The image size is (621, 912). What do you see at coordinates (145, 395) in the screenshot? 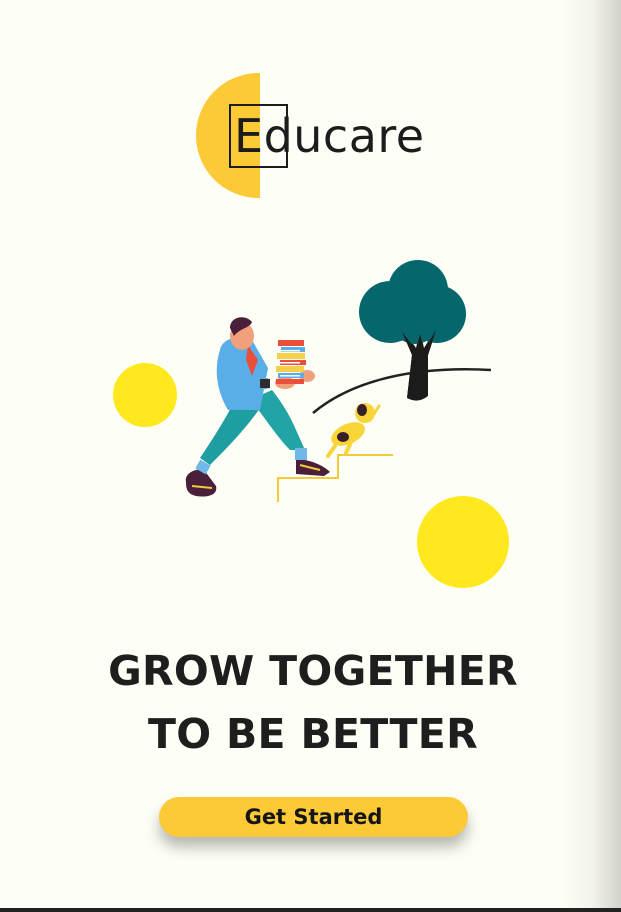
I see `yellow-circle-left-icon` at bounding box center [145, 395].